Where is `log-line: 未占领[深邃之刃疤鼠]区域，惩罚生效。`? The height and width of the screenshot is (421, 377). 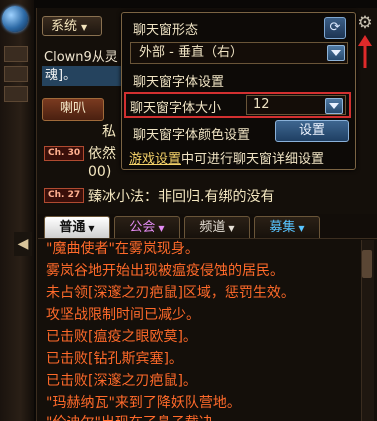 log-line: 未占领[深邃之刃疤鼠]区域，惩罚生效。 is located at coordinates (170, 293).